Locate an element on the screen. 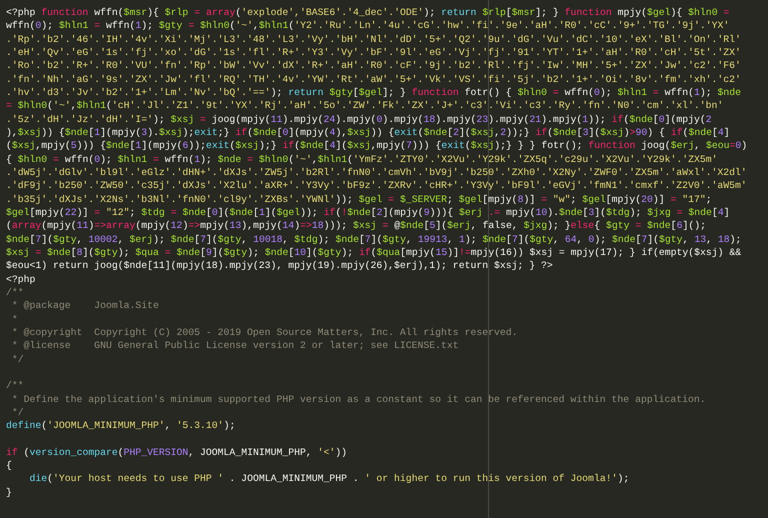  code-line: die('Your host needs to use PHP ' . JOOMLA_MINIMUM_PHP . ' or higher to run this version of Joomla!'); is located at coordinates (329, 479).